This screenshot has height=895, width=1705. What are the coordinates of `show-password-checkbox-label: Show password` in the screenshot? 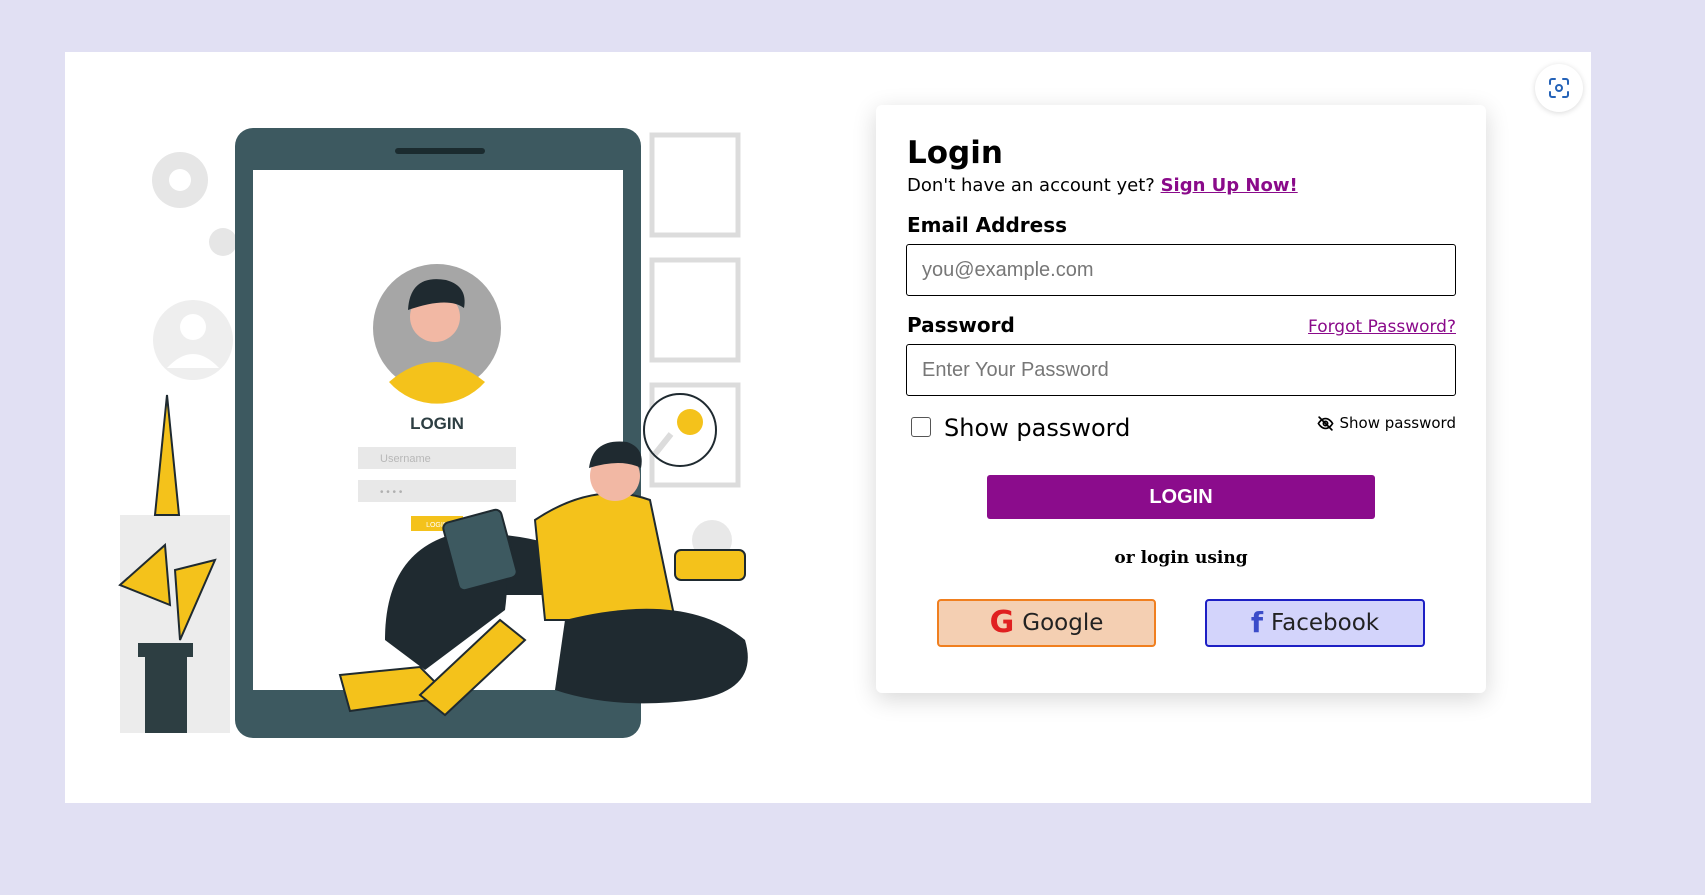 It's located at (1037, 428).